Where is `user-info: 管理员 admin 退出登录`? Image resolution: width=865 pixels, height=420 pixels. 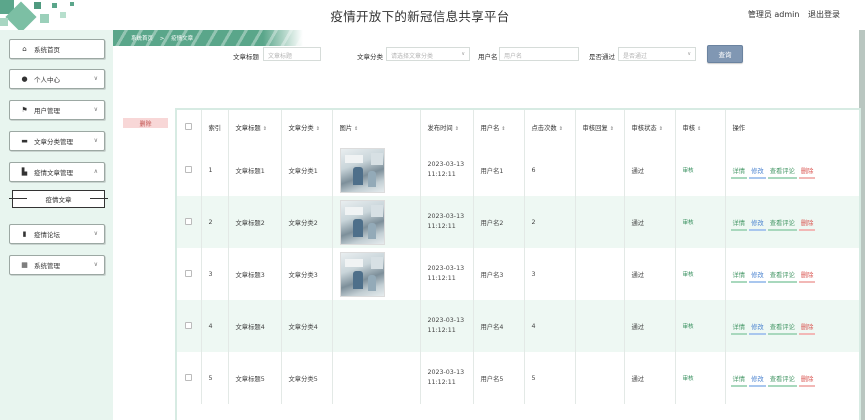 user-info: 管理员 admin 退出登录 is located at coordinates (791, 14).